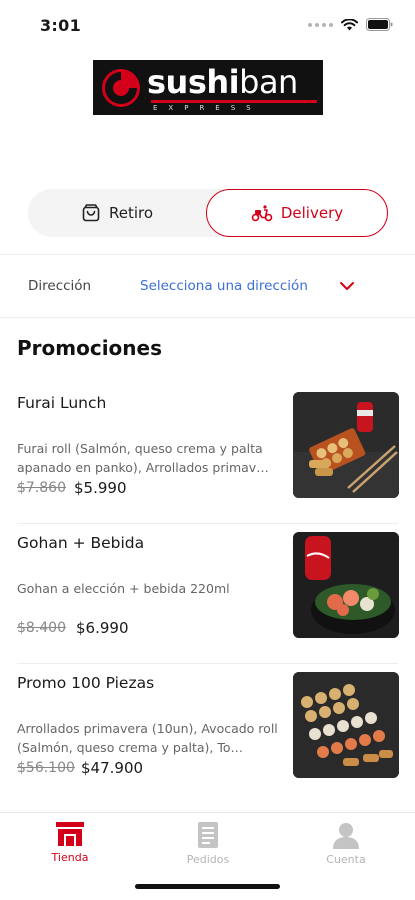  I want to click on wifi-icon, so click(349, 24).